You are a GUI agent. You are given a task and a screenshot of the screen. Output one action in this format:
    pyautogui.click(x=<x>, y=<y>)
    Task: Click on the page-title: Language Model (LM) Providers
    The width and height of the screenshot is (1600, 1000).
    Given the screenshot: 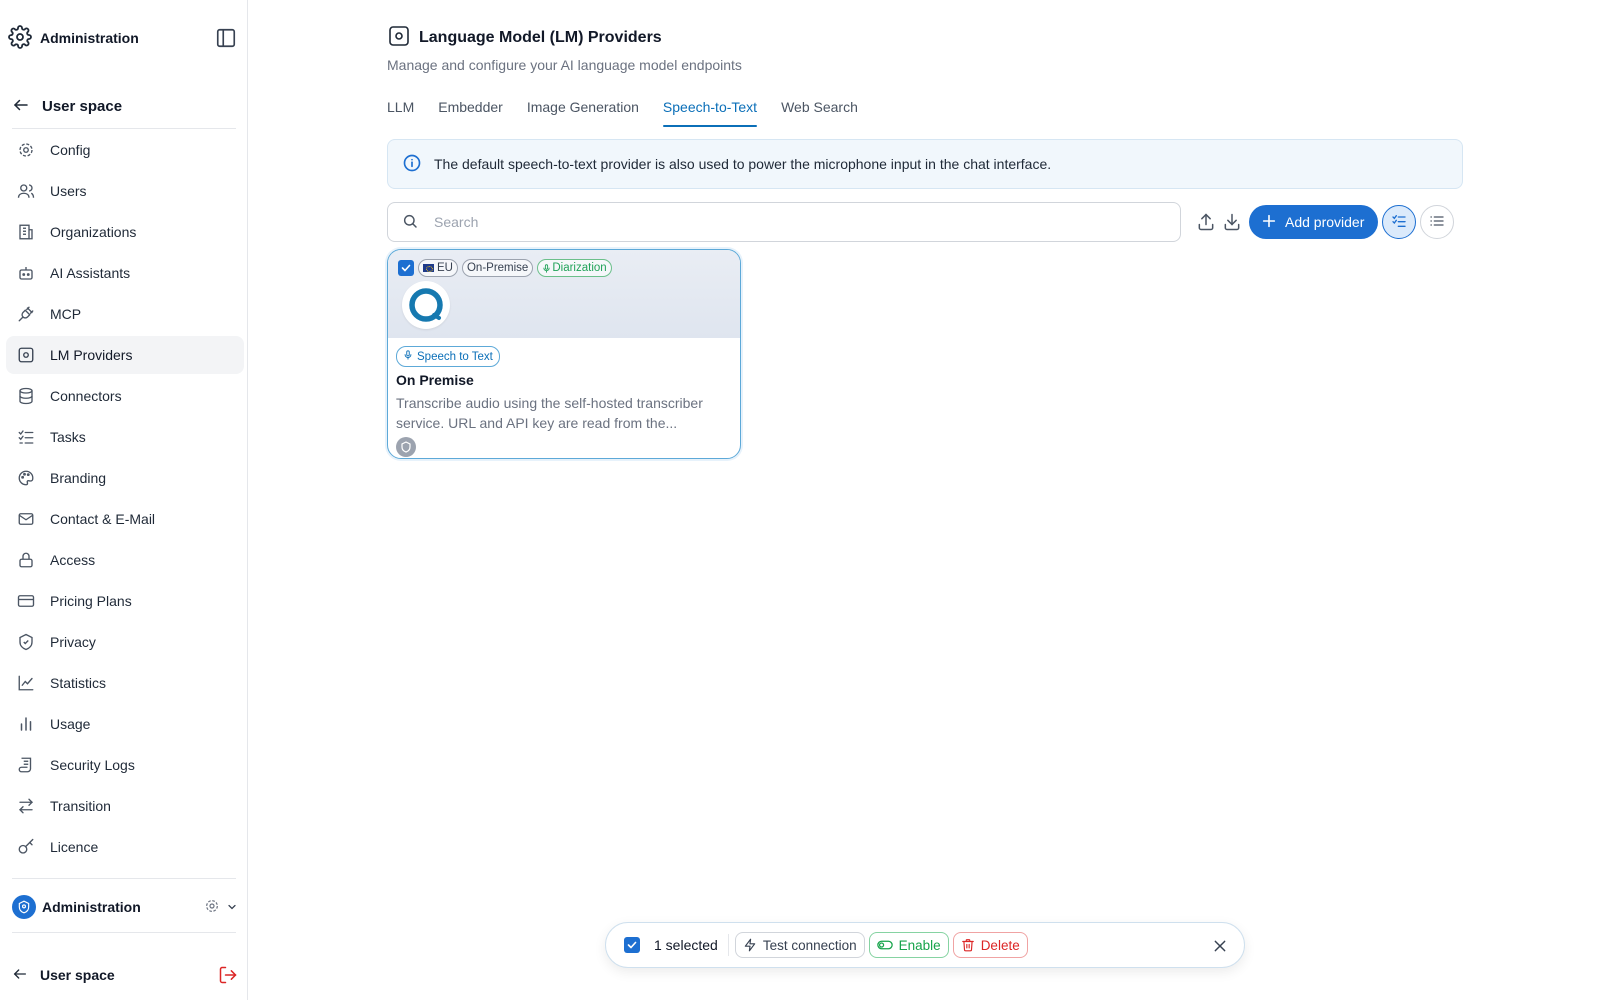 What is the action you would take?
    pyautogui.click(x=540, y=37)
    